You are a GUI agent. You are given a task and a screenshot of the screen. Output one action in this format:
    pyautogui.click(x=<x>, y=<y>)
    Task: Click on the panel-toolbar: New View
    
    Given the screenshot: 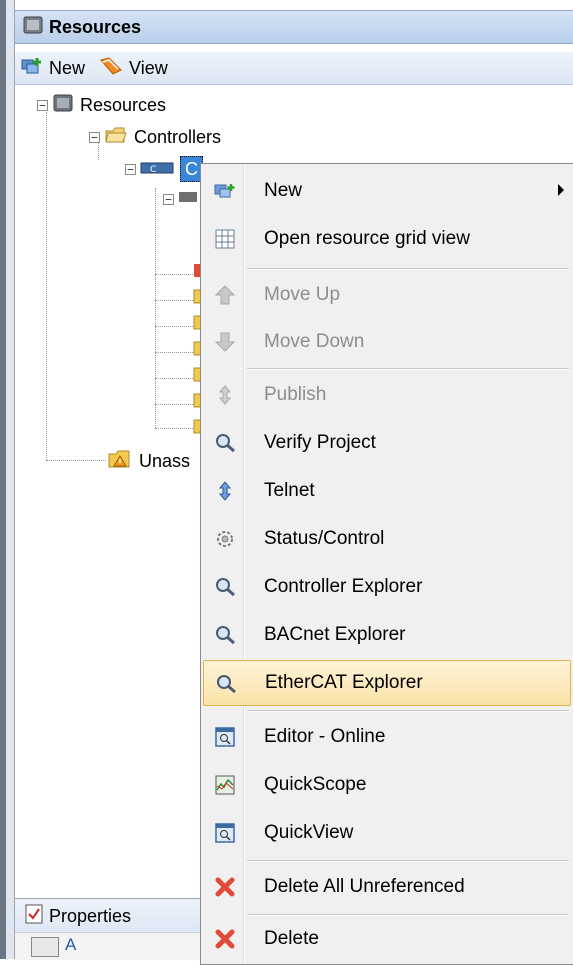 What is the action you would take?
    pyautogui.click(x=294, y=68)
    